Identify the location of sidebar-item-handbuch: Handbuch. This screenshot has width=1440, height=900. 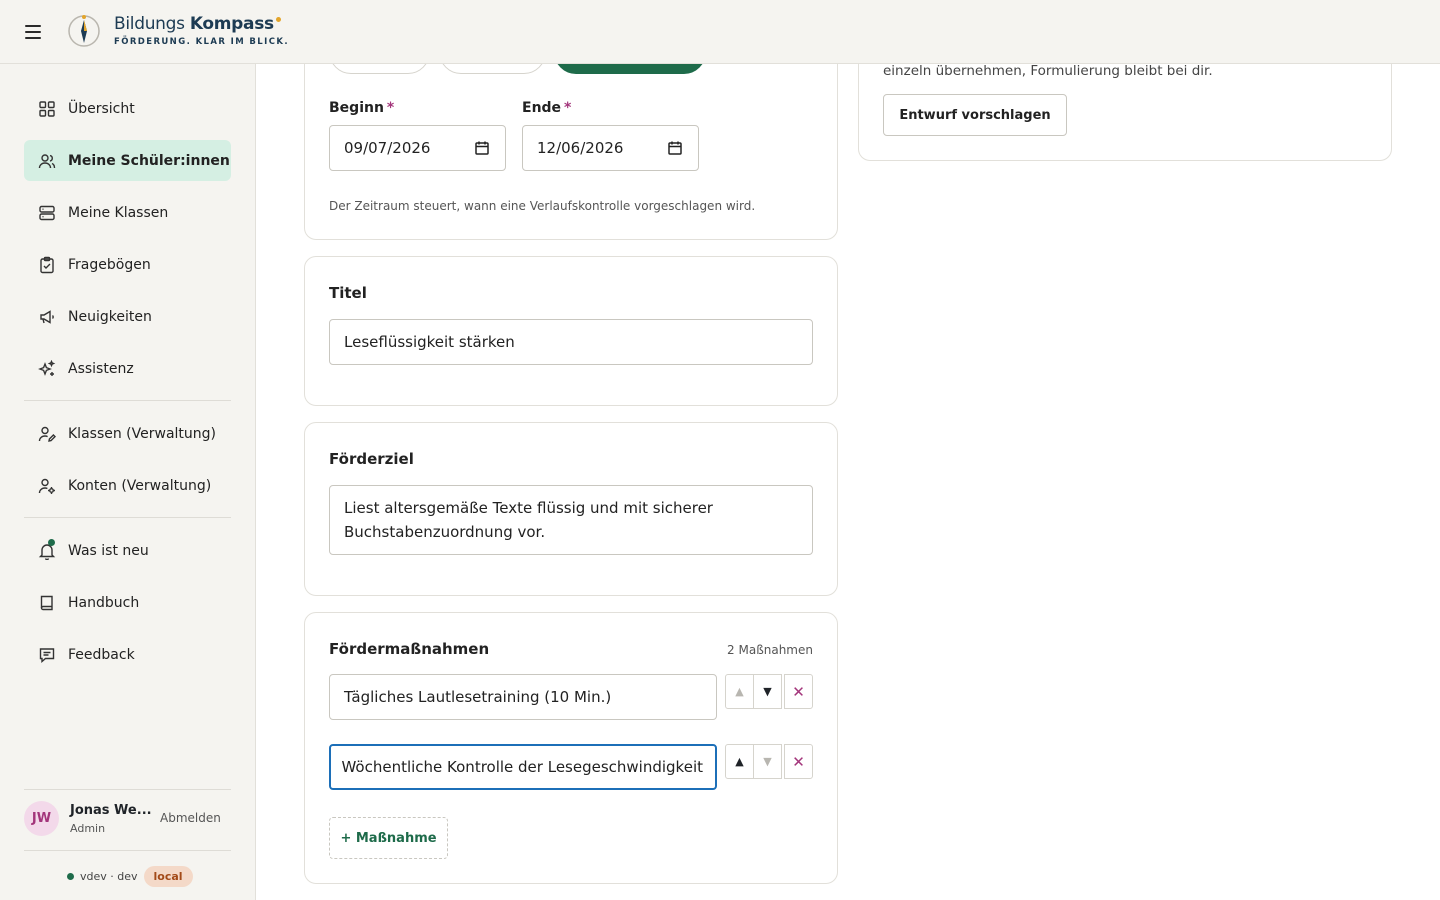
(127, 602).